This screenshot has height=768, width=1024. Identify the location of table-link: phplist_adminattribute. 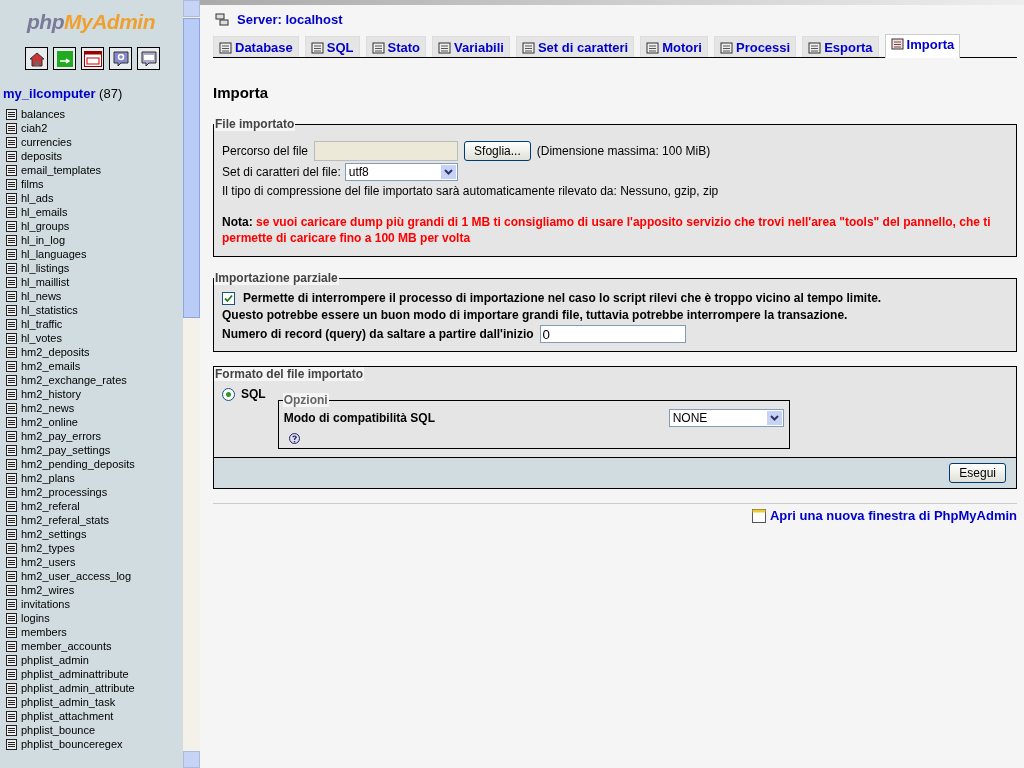
(75, 674).